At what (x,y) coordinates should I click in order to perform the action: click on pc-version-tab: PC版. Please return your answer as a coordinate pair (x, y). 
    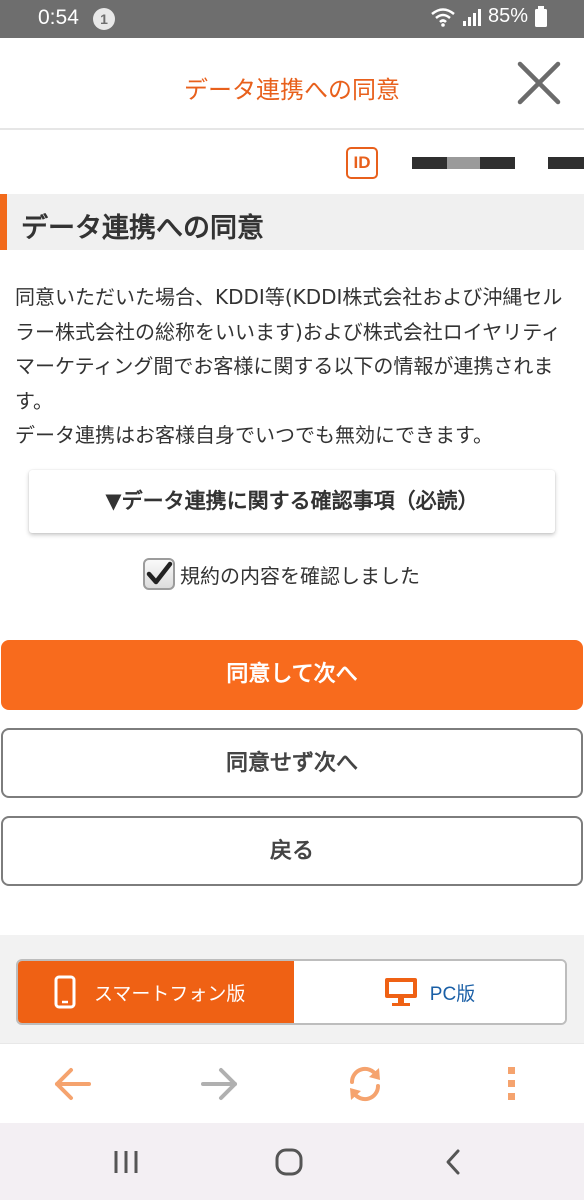
    Looking at the image, I should click on (429, 992).